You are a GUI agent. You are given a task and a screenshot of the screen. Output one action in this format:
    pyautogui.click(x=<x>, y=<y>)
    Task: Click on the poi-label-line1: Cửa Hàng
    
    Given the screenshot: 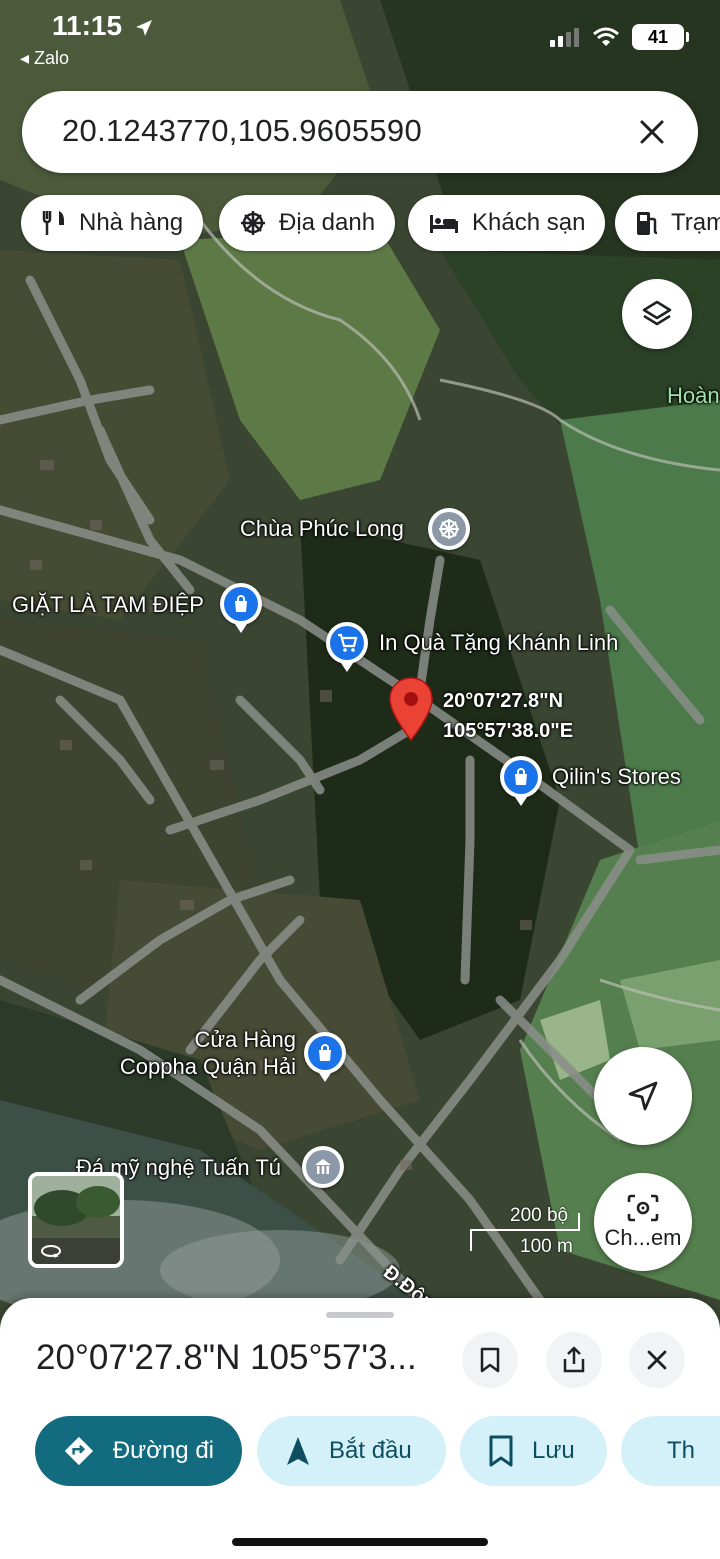 What is the action you would take?
    pyautogui.click(x=245, y=1039)
    